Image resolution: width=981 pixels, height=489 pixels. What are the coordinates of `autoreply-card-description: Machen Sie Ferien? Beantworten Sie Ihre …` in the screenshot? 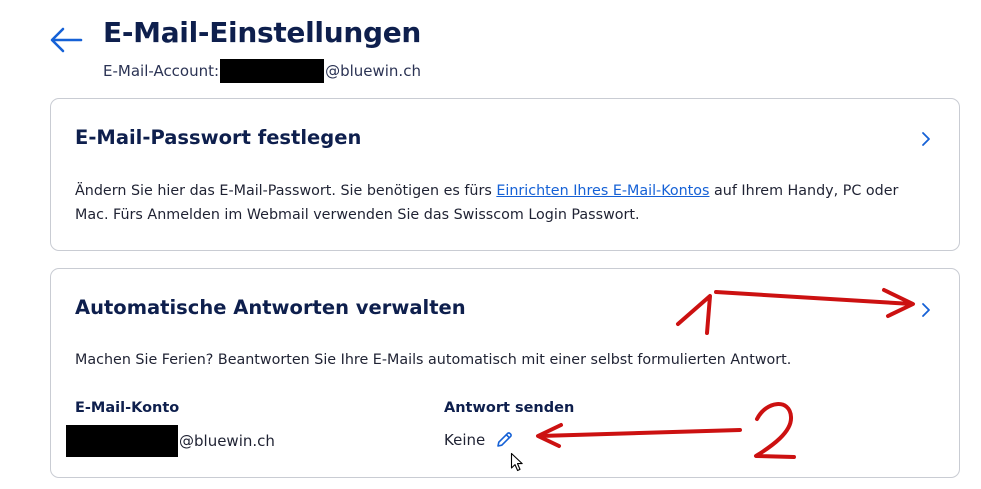 It's located at (433, 360).